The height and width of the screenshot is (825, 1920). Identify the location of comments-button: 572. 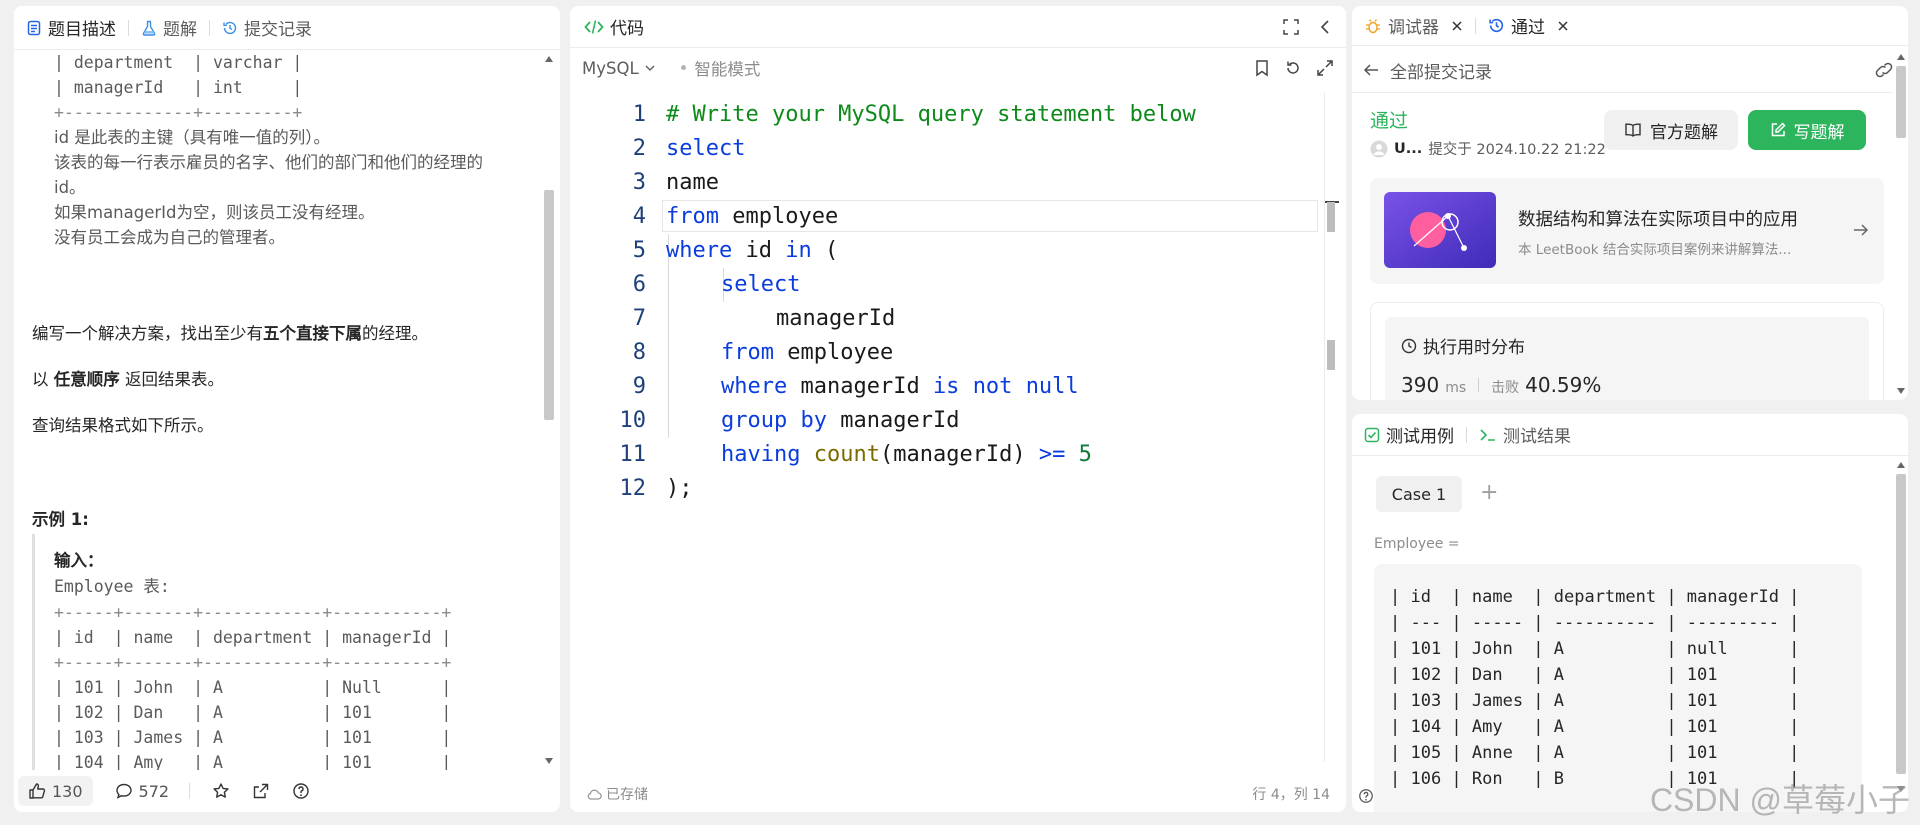
(142, 791).